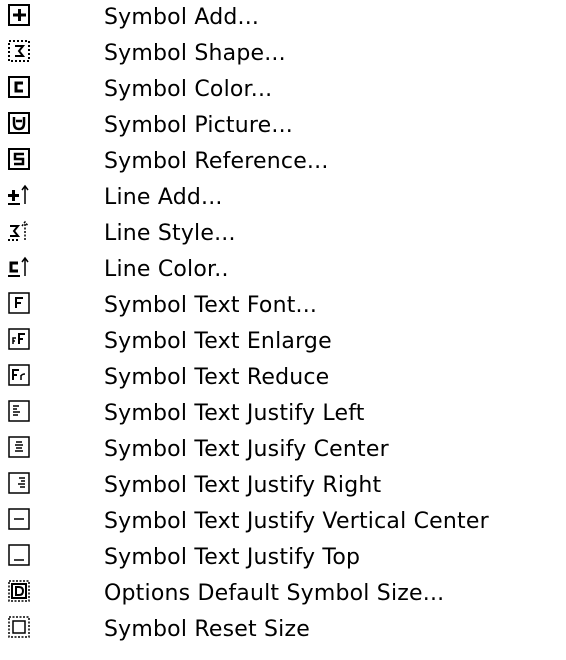  What do you see at coordinates (166, 269) in the screenshot?
I see `legend-label: Line Color..` at bounding box center [166, 269].